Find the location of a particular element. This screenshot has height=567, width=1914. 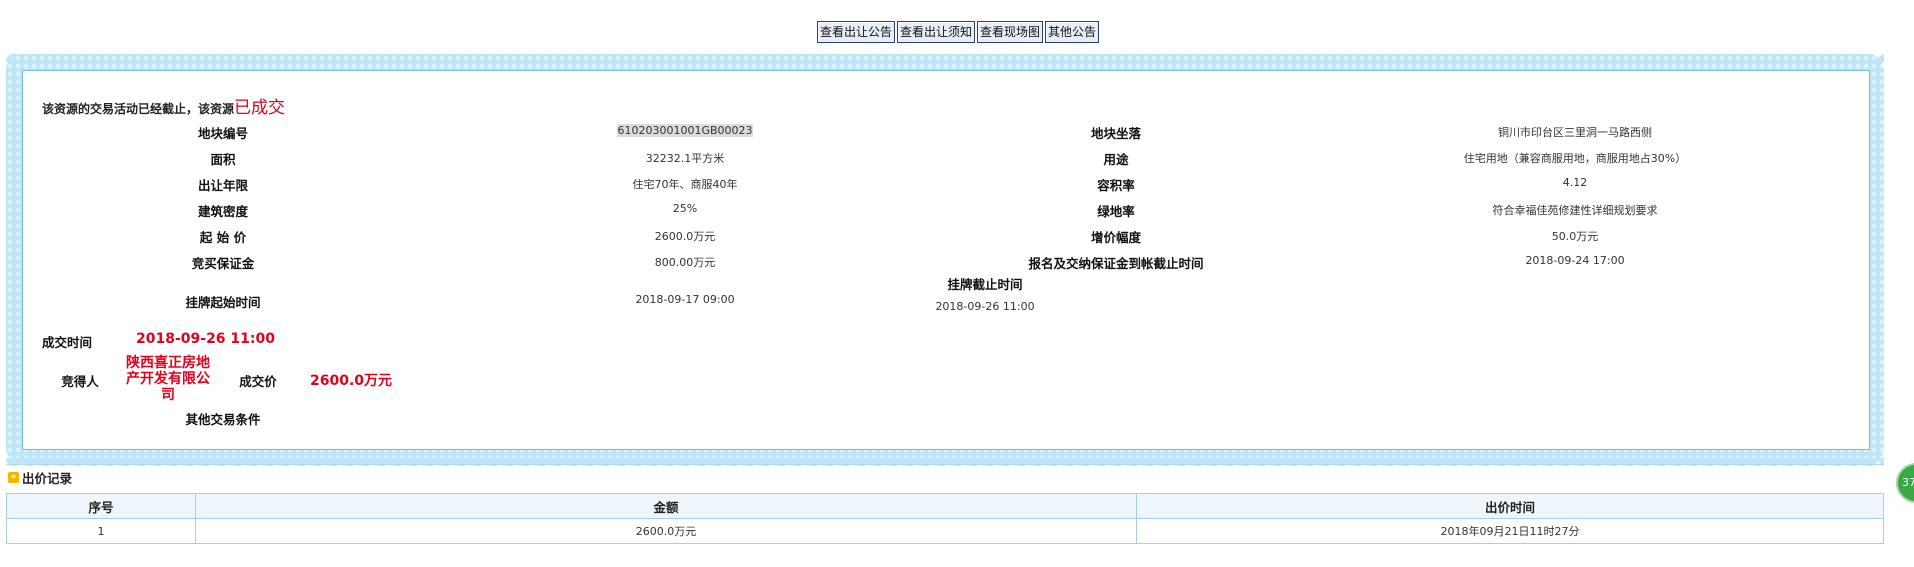

green-ratio-value: 符合幸福佳苑修建性详细规划要求 is located at coordinates (1575, 210).